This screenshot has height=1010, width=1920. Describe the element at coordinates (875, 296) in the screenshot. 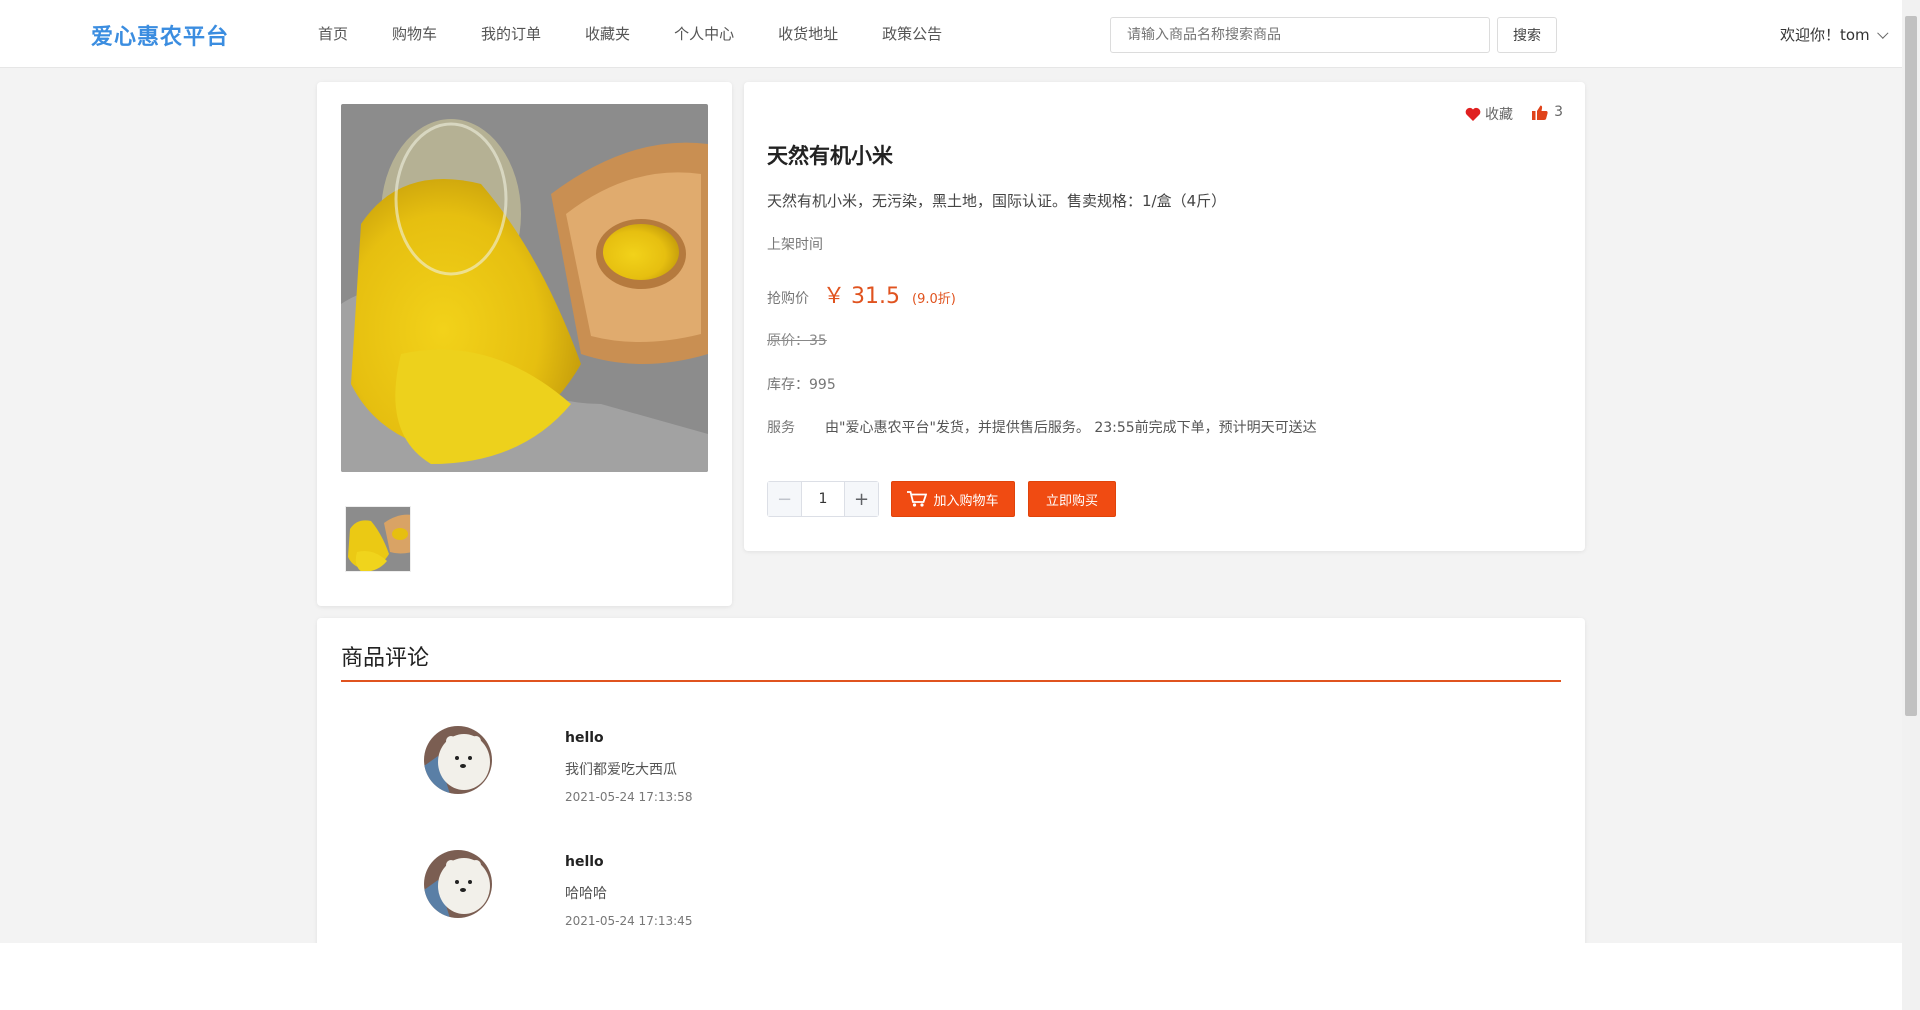

I see `sale-price: 31.5` at that location.